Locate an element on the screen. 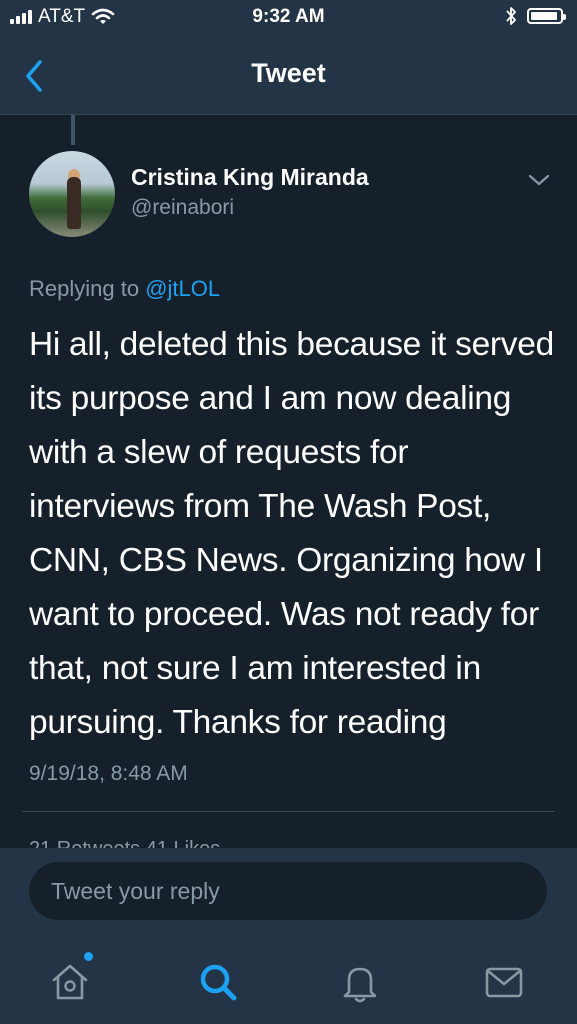 The width and height of the screenshot is (577, 1024). envelope-icon is located at coordinates (504, 982).